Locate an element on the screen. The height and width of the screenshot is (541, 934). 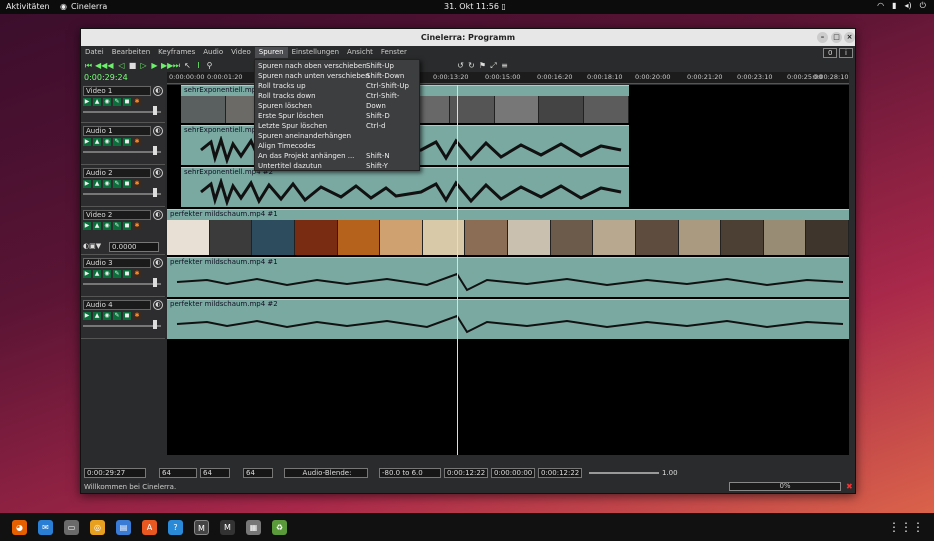
info-button: i is located at coordinates (846, 53).